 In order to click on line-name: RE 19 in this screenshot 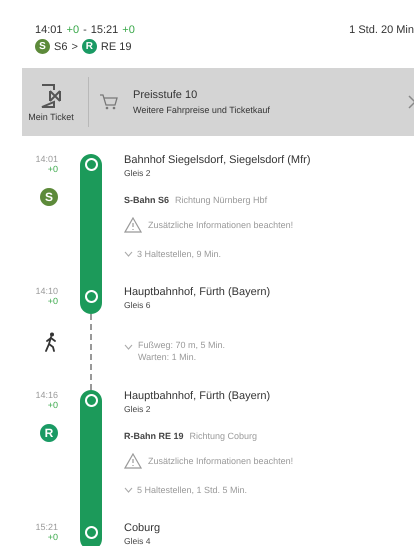, I will do `click(116, 46)`.